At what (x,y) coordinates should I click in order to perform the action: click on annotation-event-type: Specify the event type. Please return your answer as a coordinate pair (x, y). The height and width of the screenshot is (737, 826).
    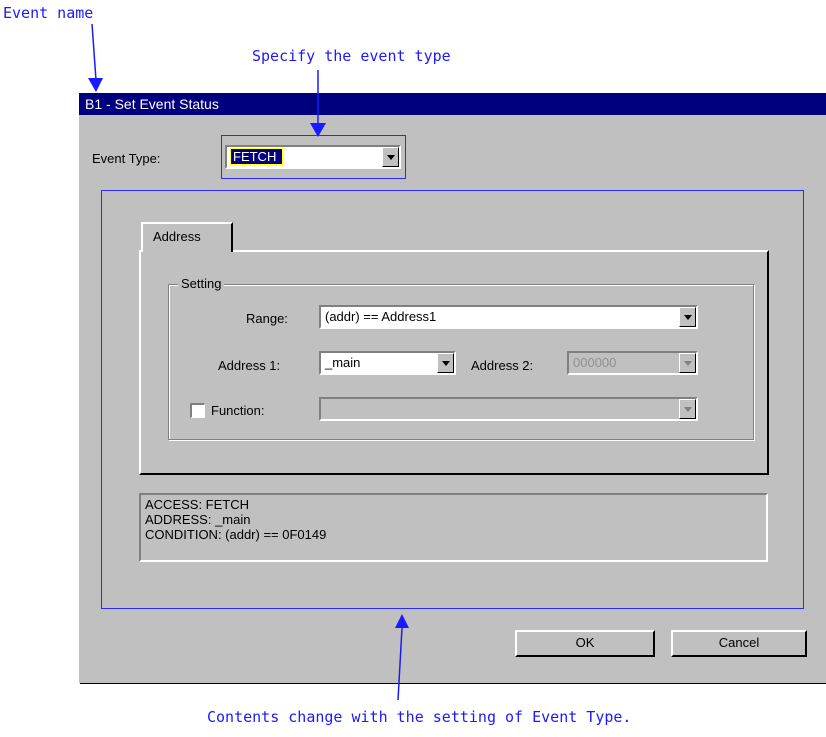
    Looking at the image, I should click on (351, 56).